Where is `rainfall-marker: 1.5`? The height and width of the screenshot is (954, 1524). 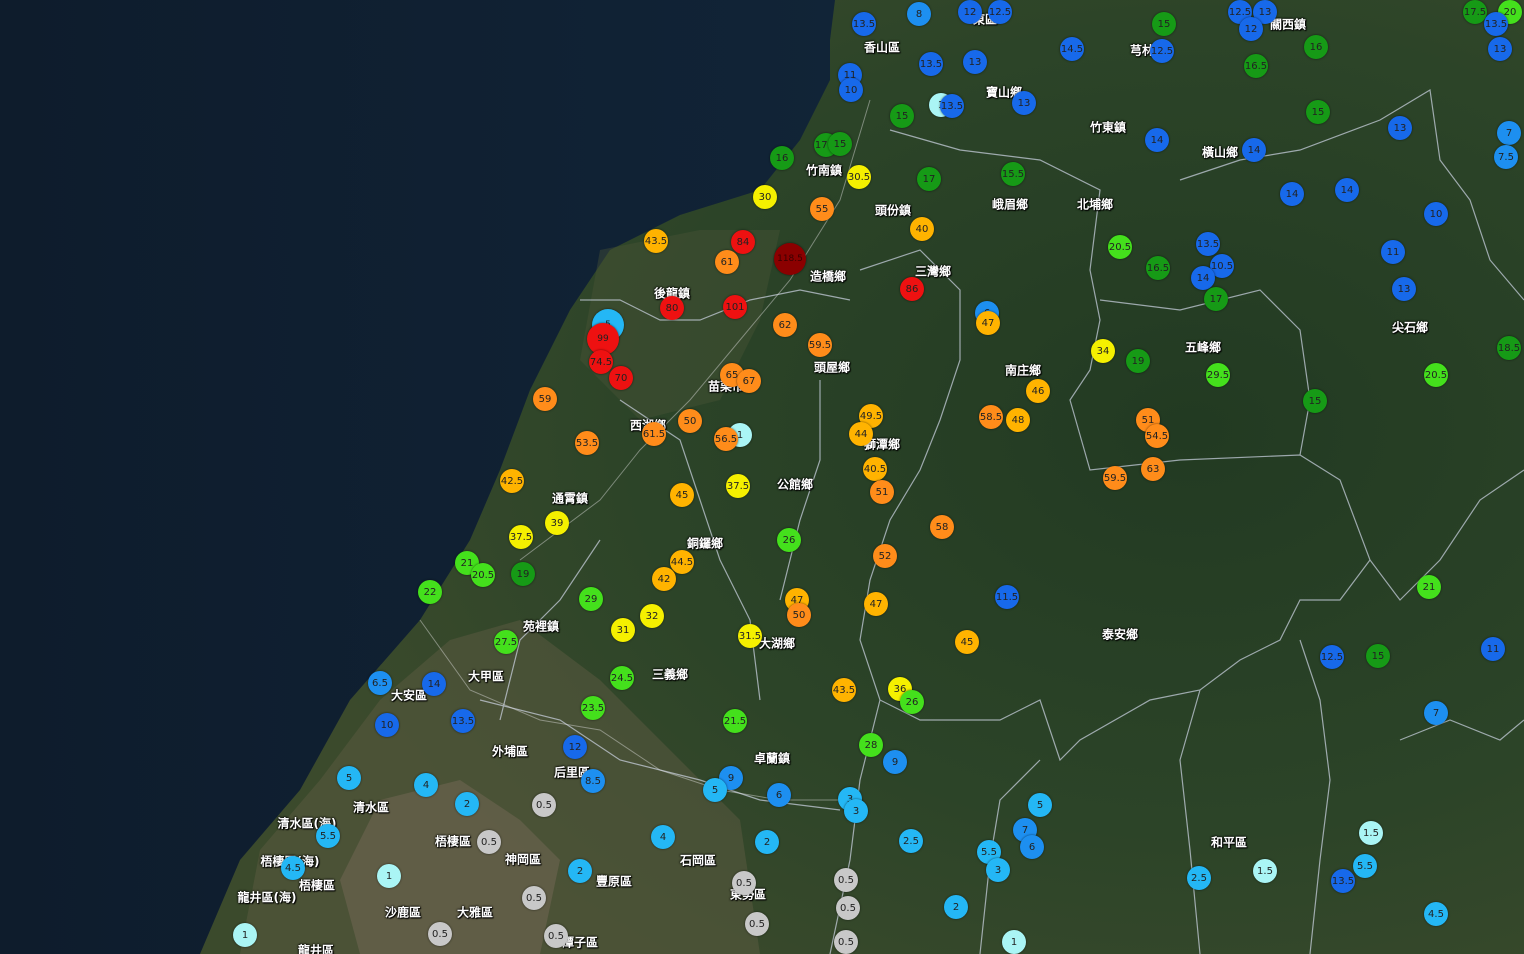
rainfall-marker: 1.5 is located at coordinates (1265, 871).